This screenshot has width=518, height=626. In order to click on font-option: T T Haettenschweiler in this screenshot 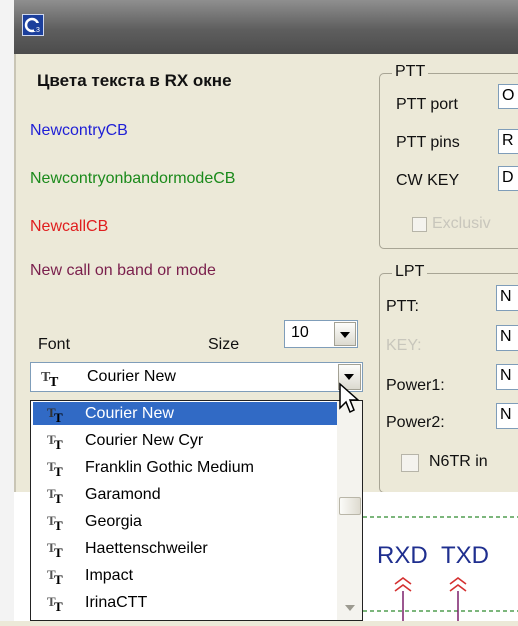, I will do `click(185, 548)`.